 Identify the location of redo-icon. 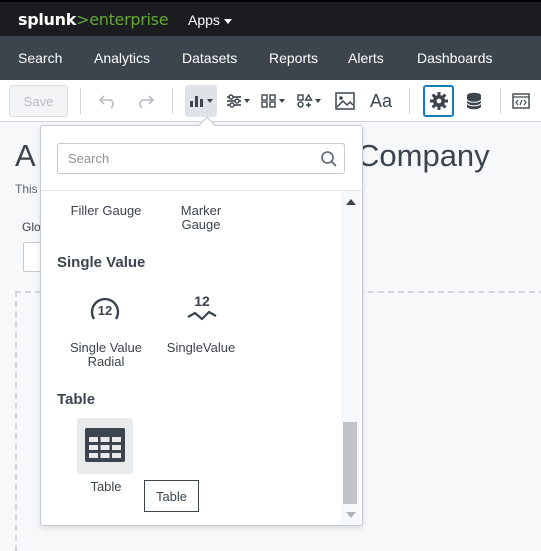
(147, 102).